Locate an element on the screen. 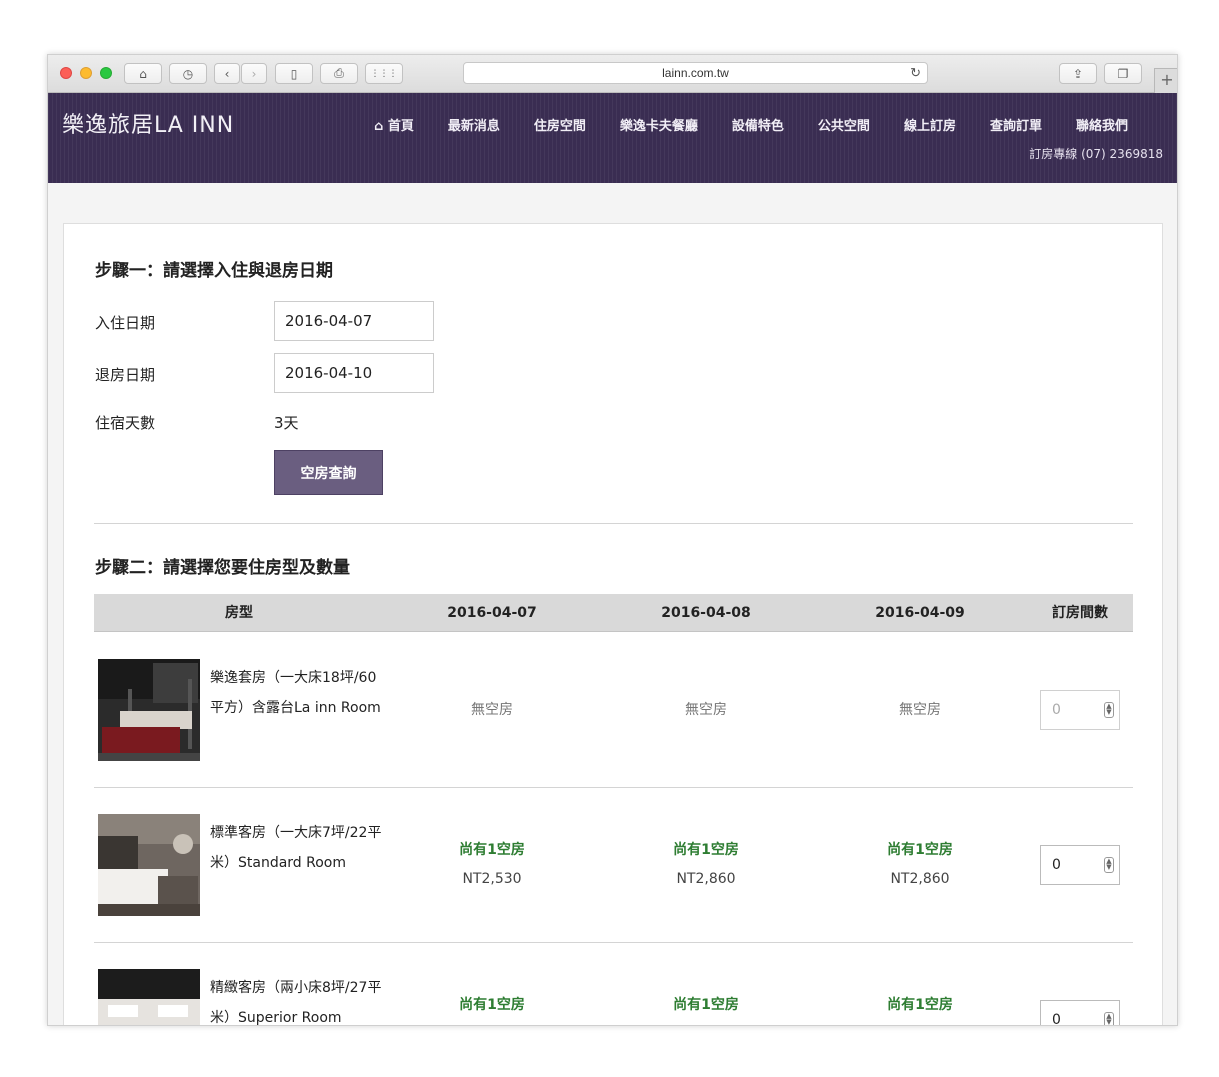  nav-item-contact: 聯絡我們 is located at coordinates (1102, 124).